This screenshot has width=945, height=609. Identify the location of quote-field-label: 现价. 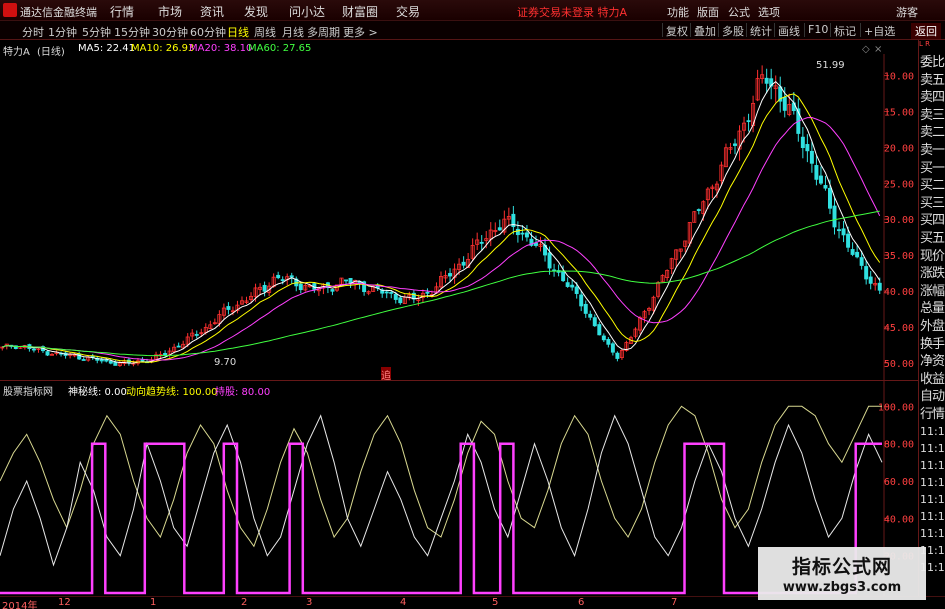
(932, 256).